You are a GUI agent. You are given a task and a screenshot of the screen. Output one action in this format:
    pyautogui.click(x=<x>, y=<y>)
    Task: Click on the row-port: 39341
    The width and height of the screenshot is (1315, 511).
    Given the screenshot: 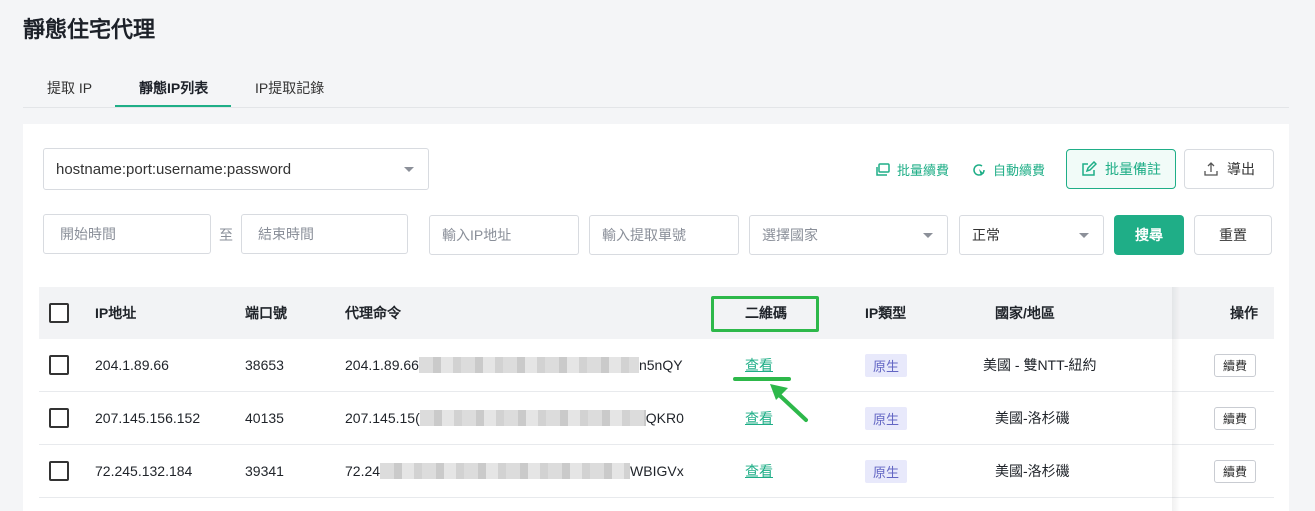 What is the action you would take?
    pyautogui.click(x=264, y=471)
    